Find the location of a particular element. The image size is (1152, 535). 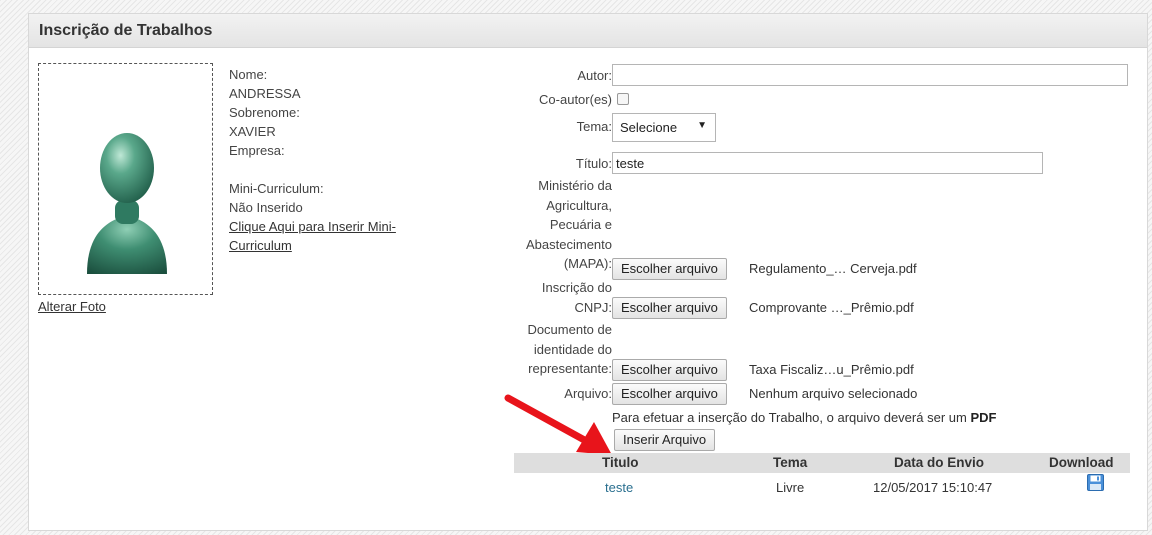

empresa-label: Empresa: is located at coordinates (257, 150).